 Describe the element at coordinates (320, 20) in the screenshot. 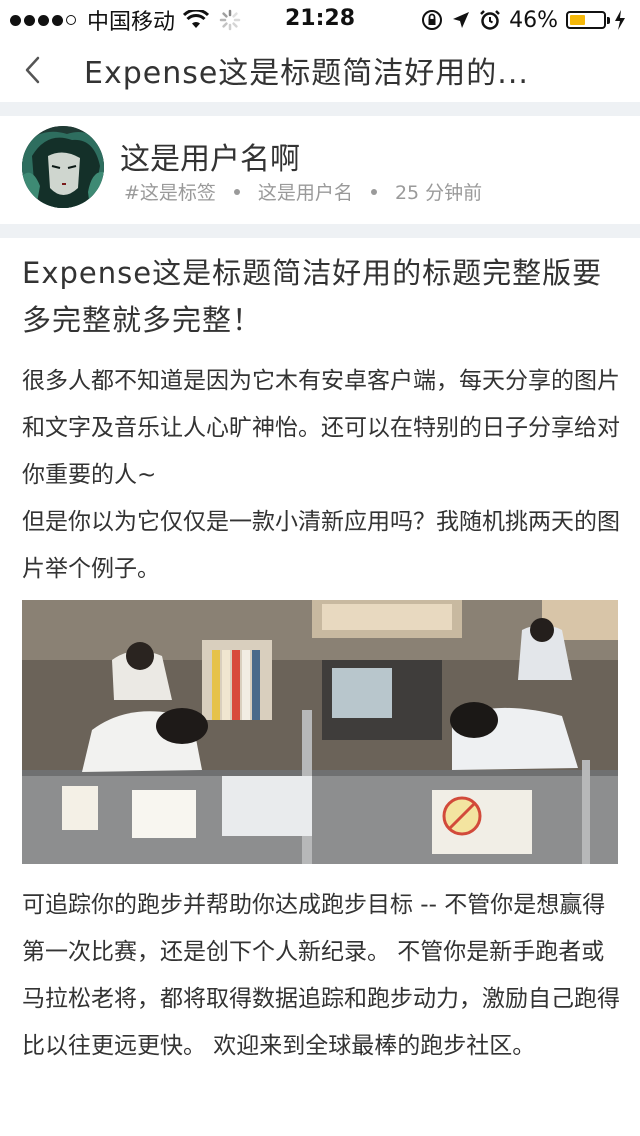

I see `status-bar: 中国移动 21:28 46%` at that location.